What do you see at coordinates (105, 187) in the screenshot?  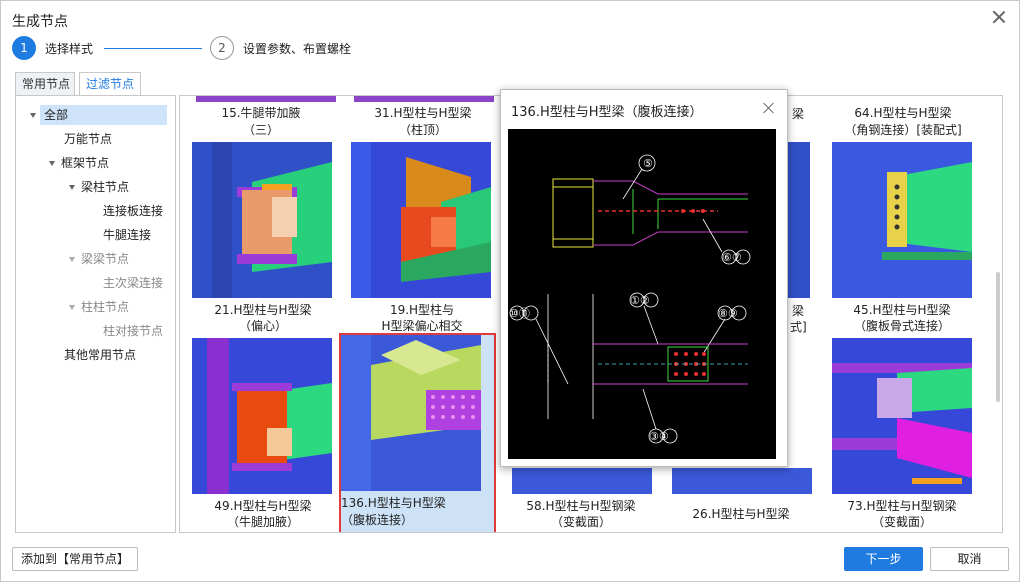 I see `tree-item-label: 梁柱节点` at bounding box center [105, 187].